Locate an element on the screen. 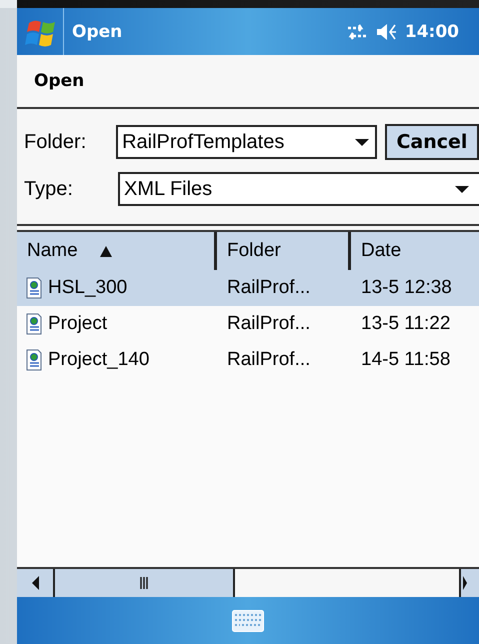 The height and width of the screenshot is (644, 479). file-date: 13-5 12:38 is located at coordinates (406, 288).